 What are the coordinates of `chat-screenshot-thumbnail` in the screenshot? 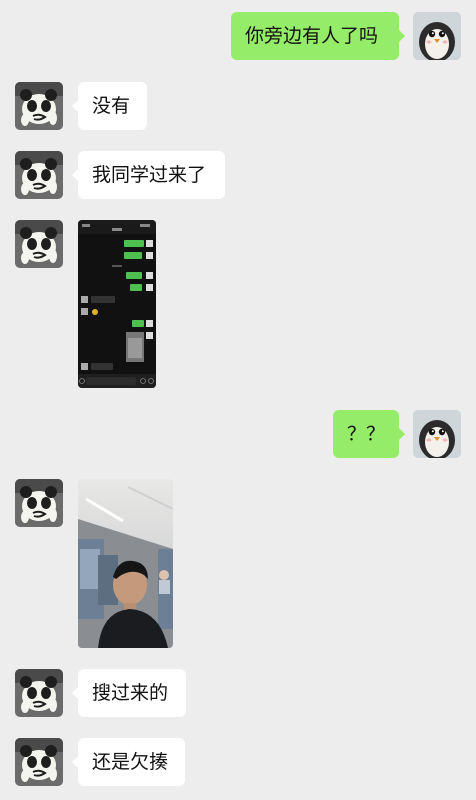 It's located at (117, 304).